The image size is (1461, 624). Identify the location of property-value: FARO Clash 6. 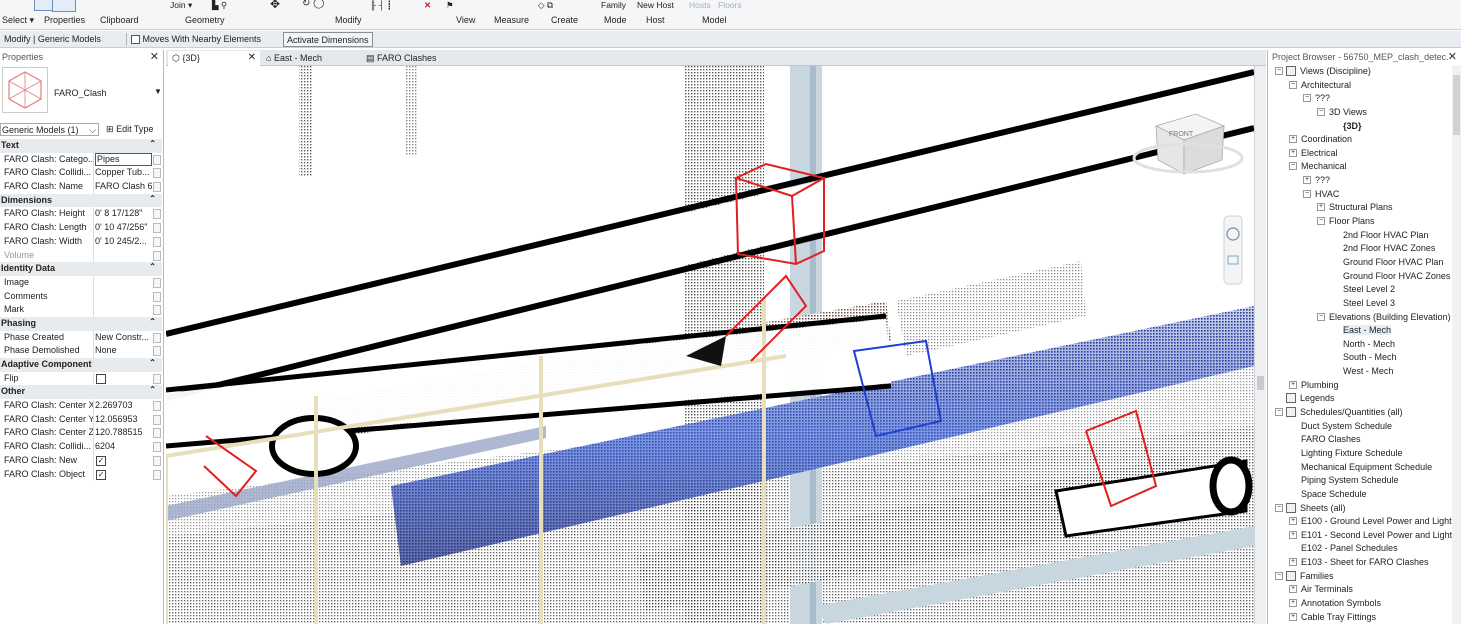
(123, 186).